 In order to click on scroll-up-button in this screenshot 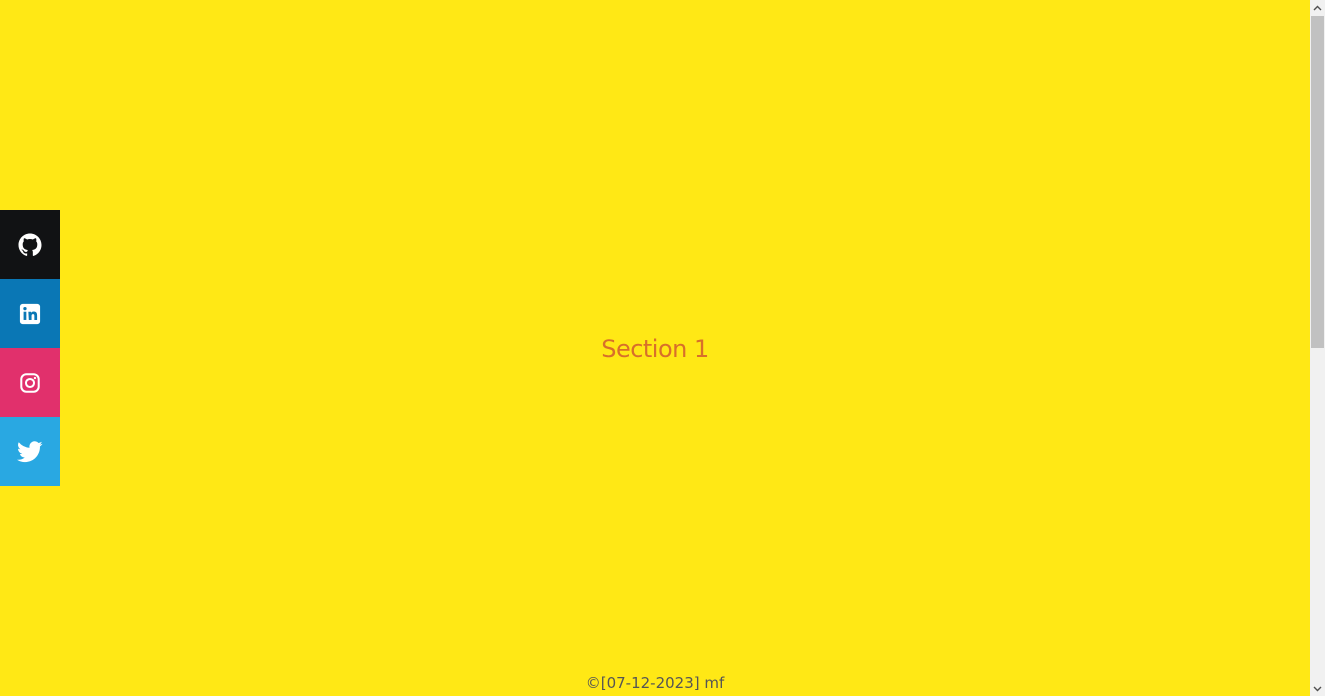, I will do `click(1317, 7)`.